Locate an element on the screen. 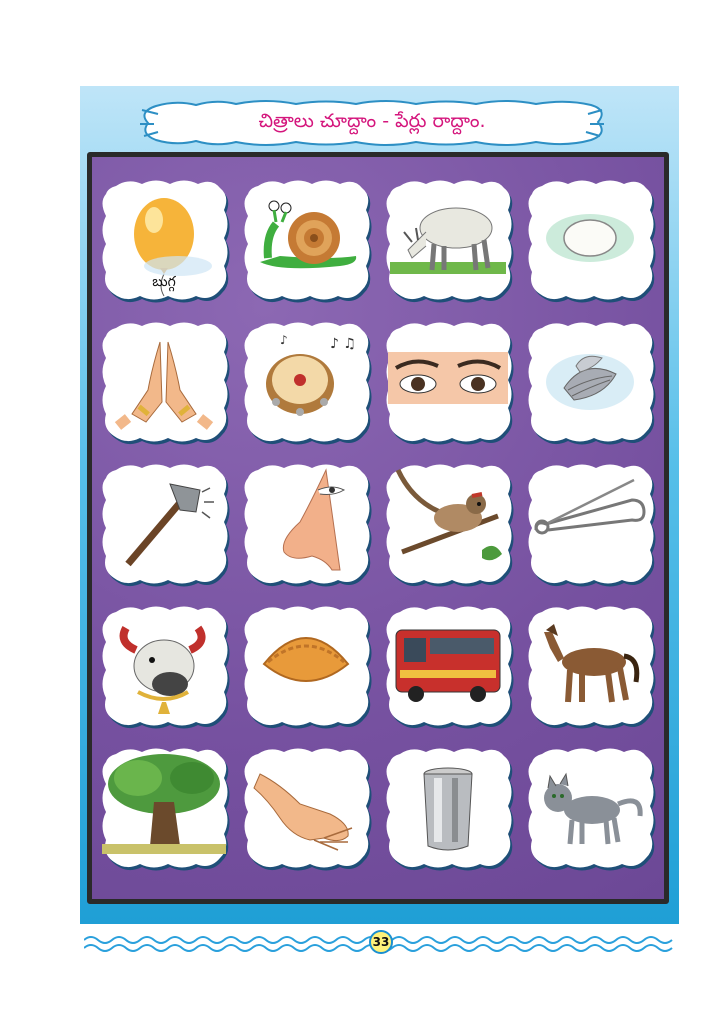 The image size is (724, 1024). page-title: చిత్రాలు చూద్దాం - పేర్లు రాద్దాం. is located at coordinates (372, 120).